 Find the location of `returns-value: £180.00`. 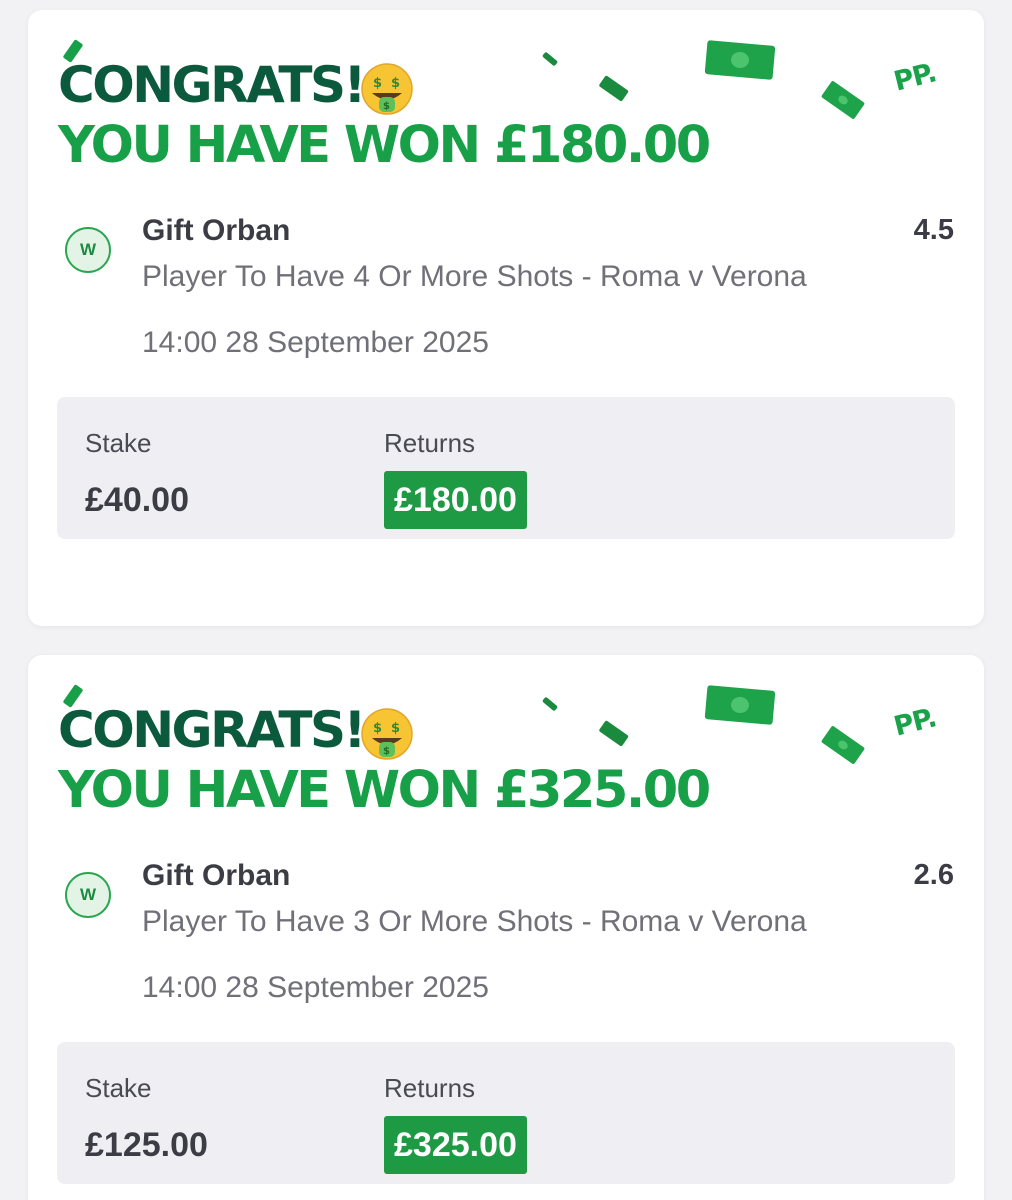

returns-value: £180.00 is located at coordinates (455, 500).